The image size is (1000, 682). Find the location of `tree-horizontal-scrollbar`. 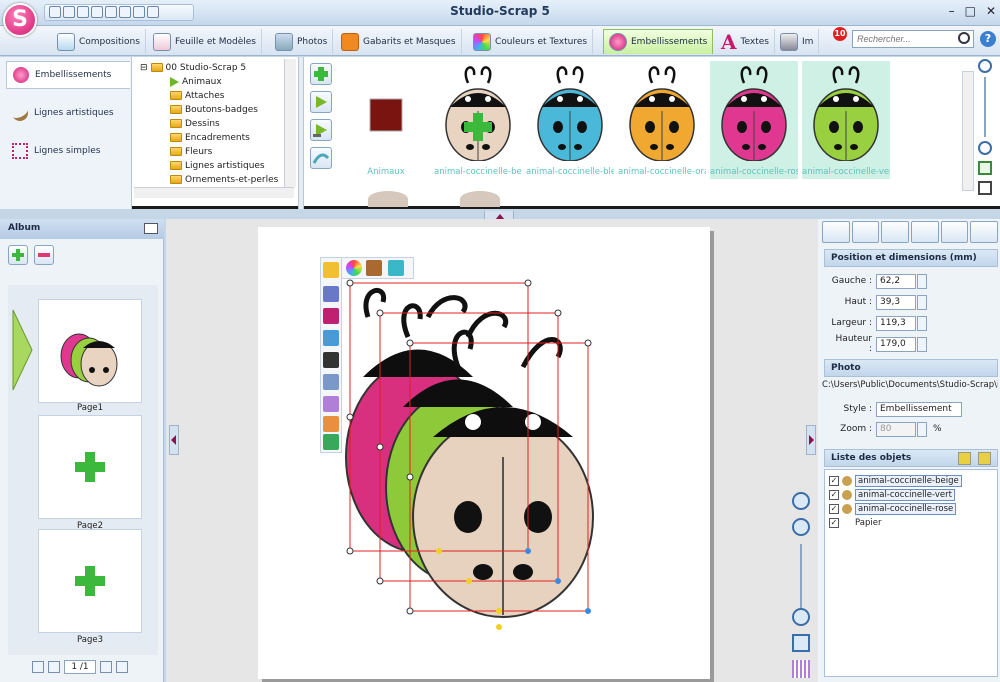

tree-horizontal-scrollbar is located at coordinates (214, 192).